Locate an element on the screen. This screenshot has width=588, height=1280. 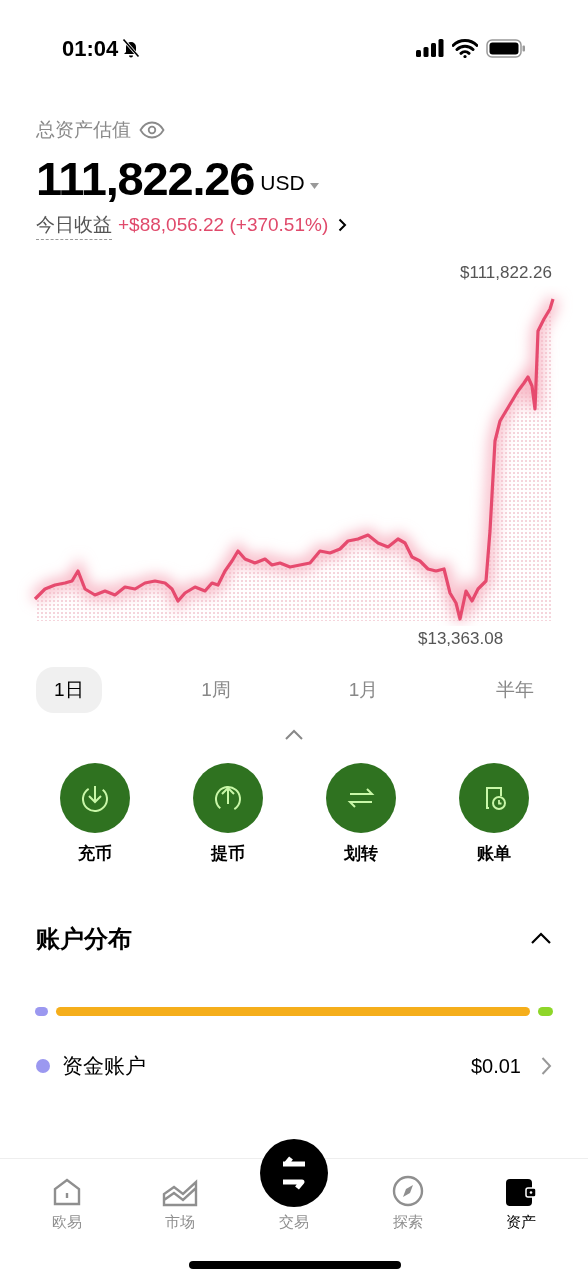
pnl-value: +$88,056.22 (+370.51%) is located at coordinates (223, 225).